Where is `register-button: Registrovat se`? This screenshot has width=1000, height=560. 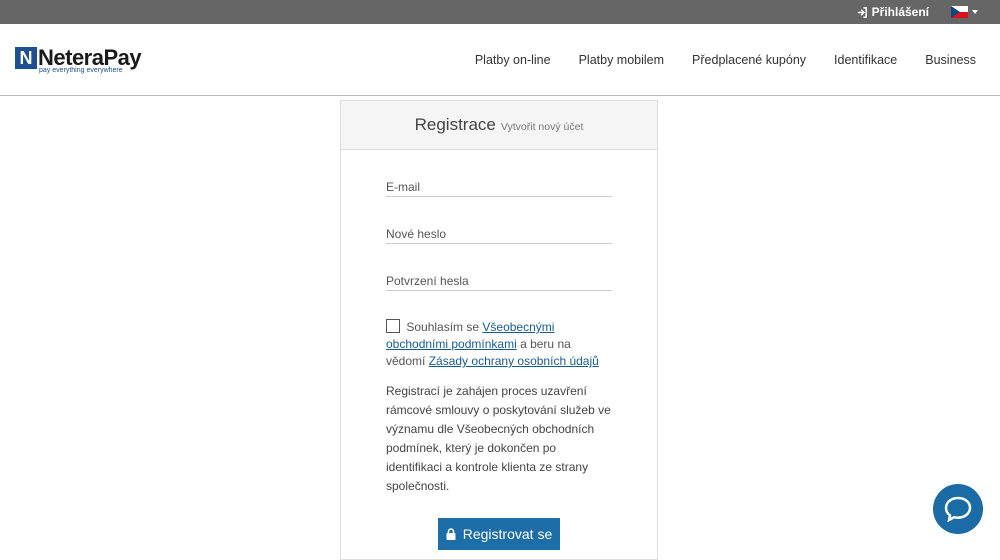 register-button: Registrovat se is located at coordinates (499, 534).